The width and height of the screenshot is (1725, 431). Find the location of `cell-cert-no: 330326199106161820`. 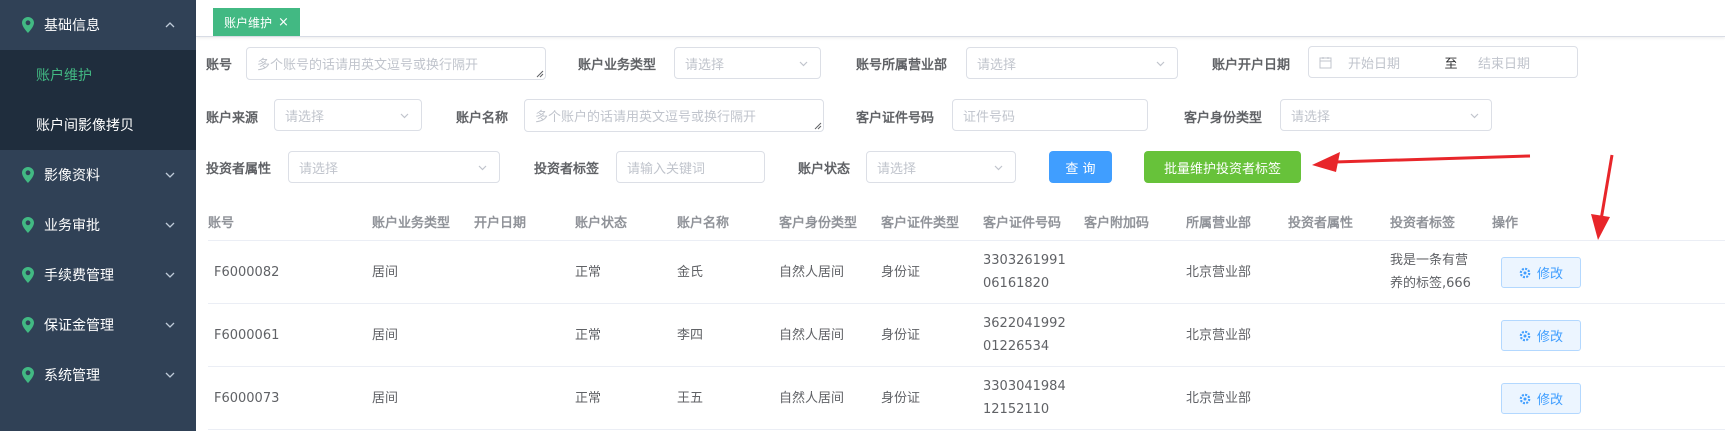

cell-cert-no: 330326199106161820 is located at coordinates (1024, 272).